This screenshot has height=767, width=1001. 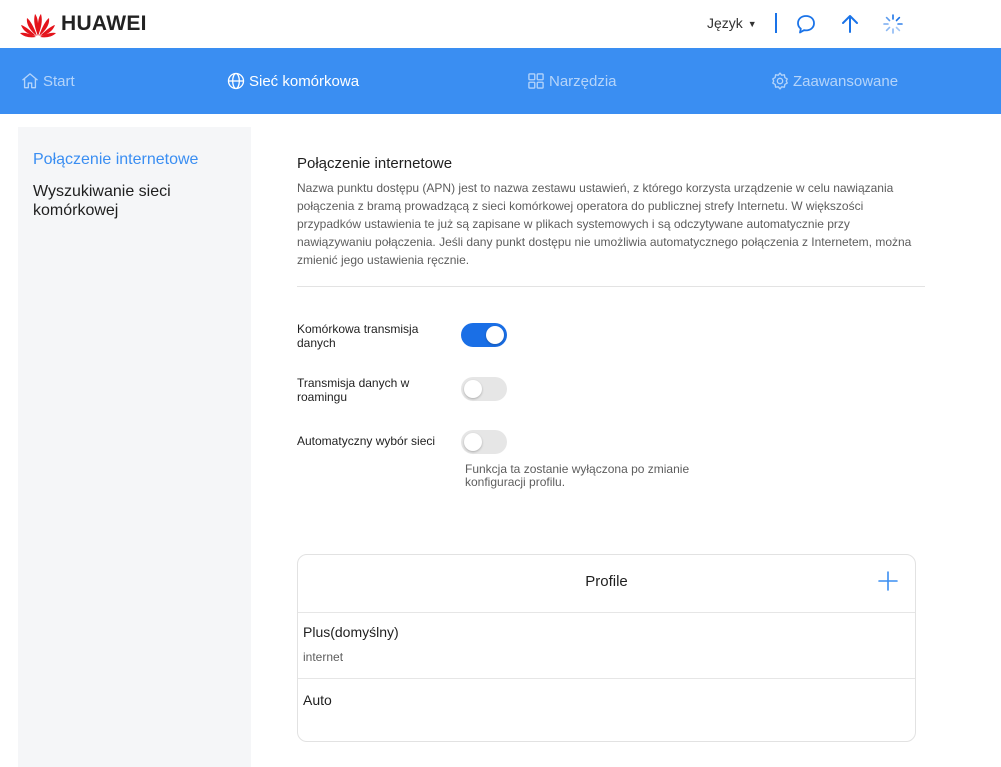 I want to click on nav-item-advanced: Zaawansowane, so click(x=834, y=81).